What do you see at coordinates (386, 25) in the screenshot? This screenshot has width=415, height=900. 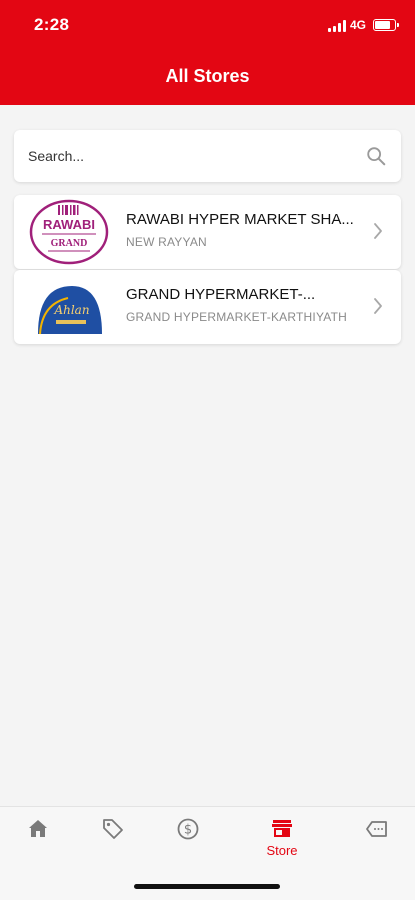 I see `battery-icon` at bounding box center [386, 25].